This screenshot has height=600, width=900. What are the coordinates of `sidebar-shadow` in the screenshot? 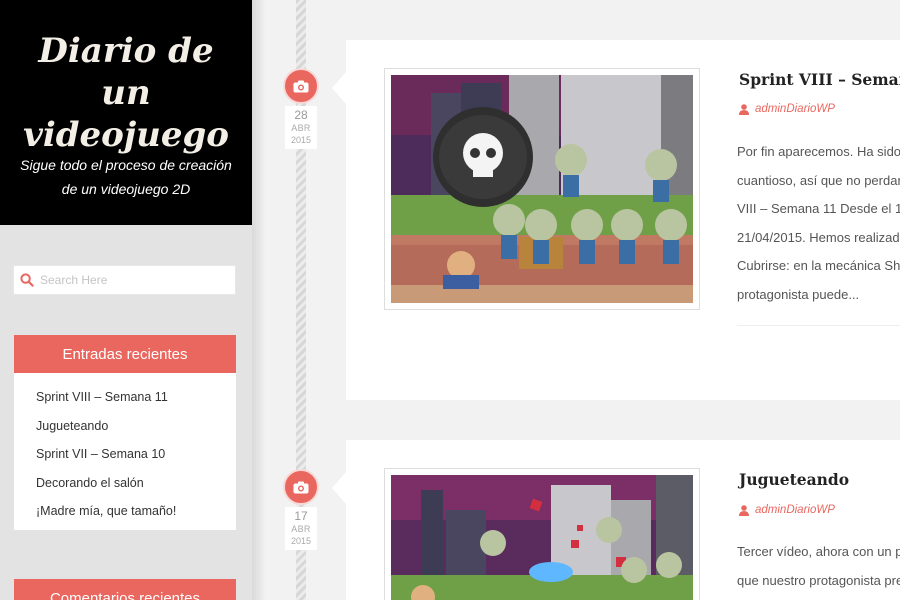 It's located at (259, 300).